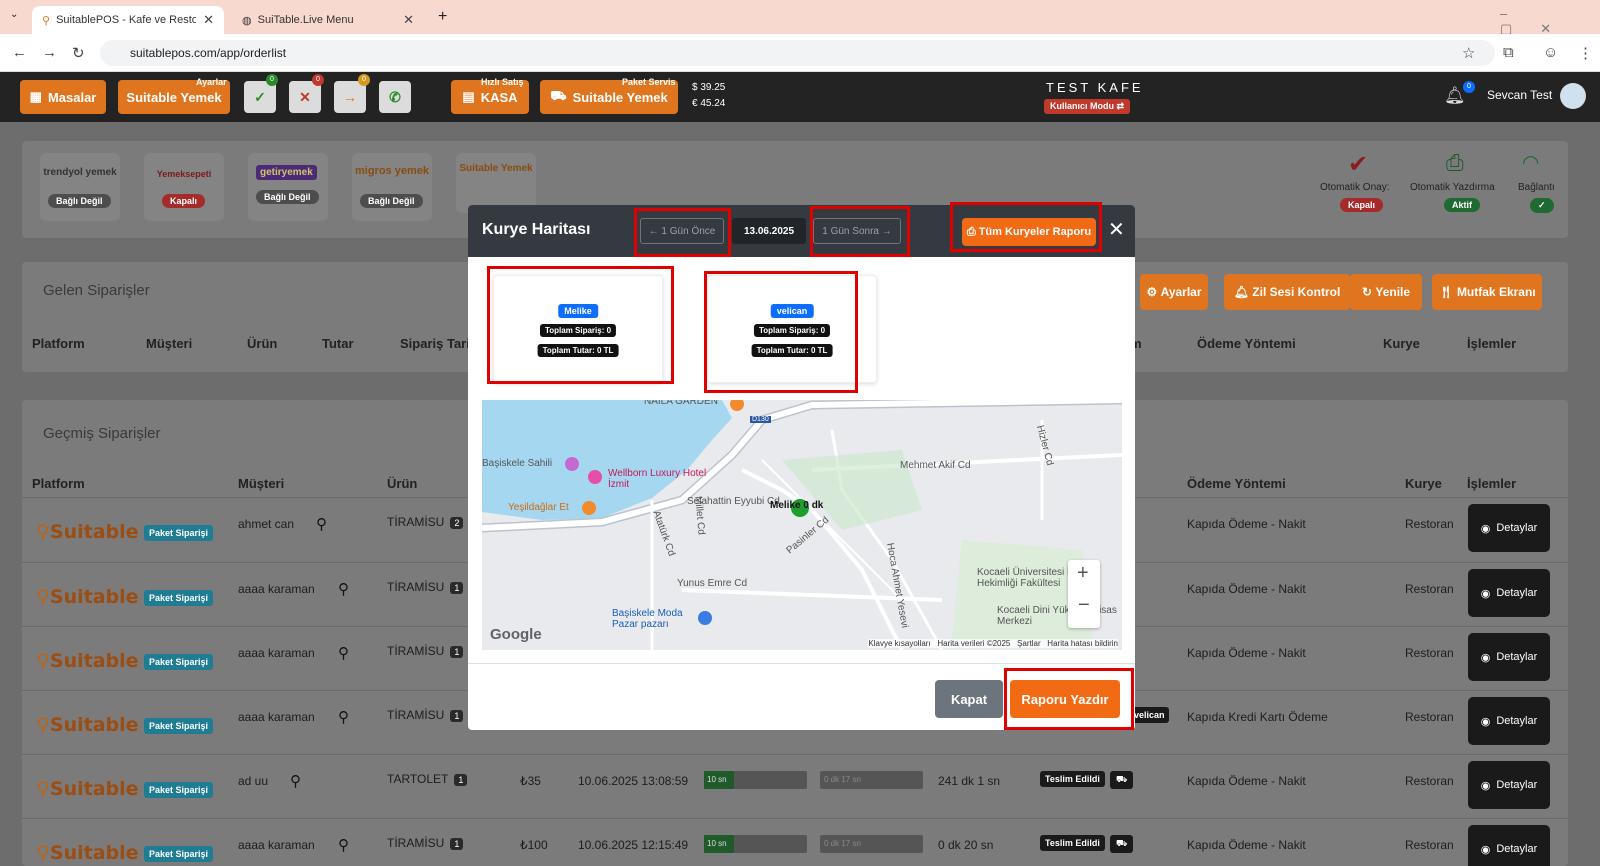  What do you see at coordinates (681, 403) in the screenshot?
I see `map-label: NAİLA GARDEN` at bounding box center [681, 403].